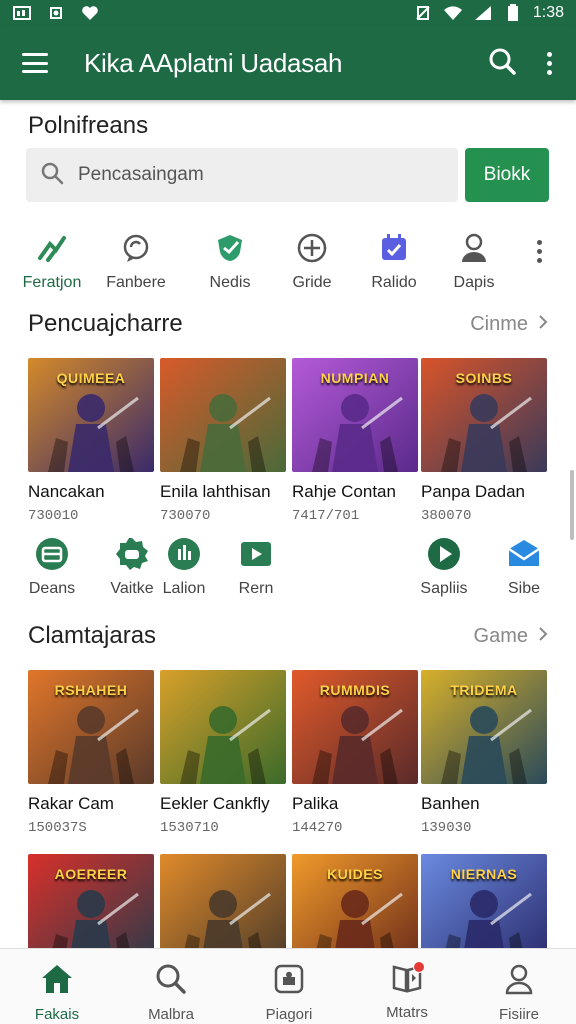 The width and height of the screenshot is (576, 1024). Describe the element at coordinates (184, 554) in the screenshot. I see `bars-icon` at that location.